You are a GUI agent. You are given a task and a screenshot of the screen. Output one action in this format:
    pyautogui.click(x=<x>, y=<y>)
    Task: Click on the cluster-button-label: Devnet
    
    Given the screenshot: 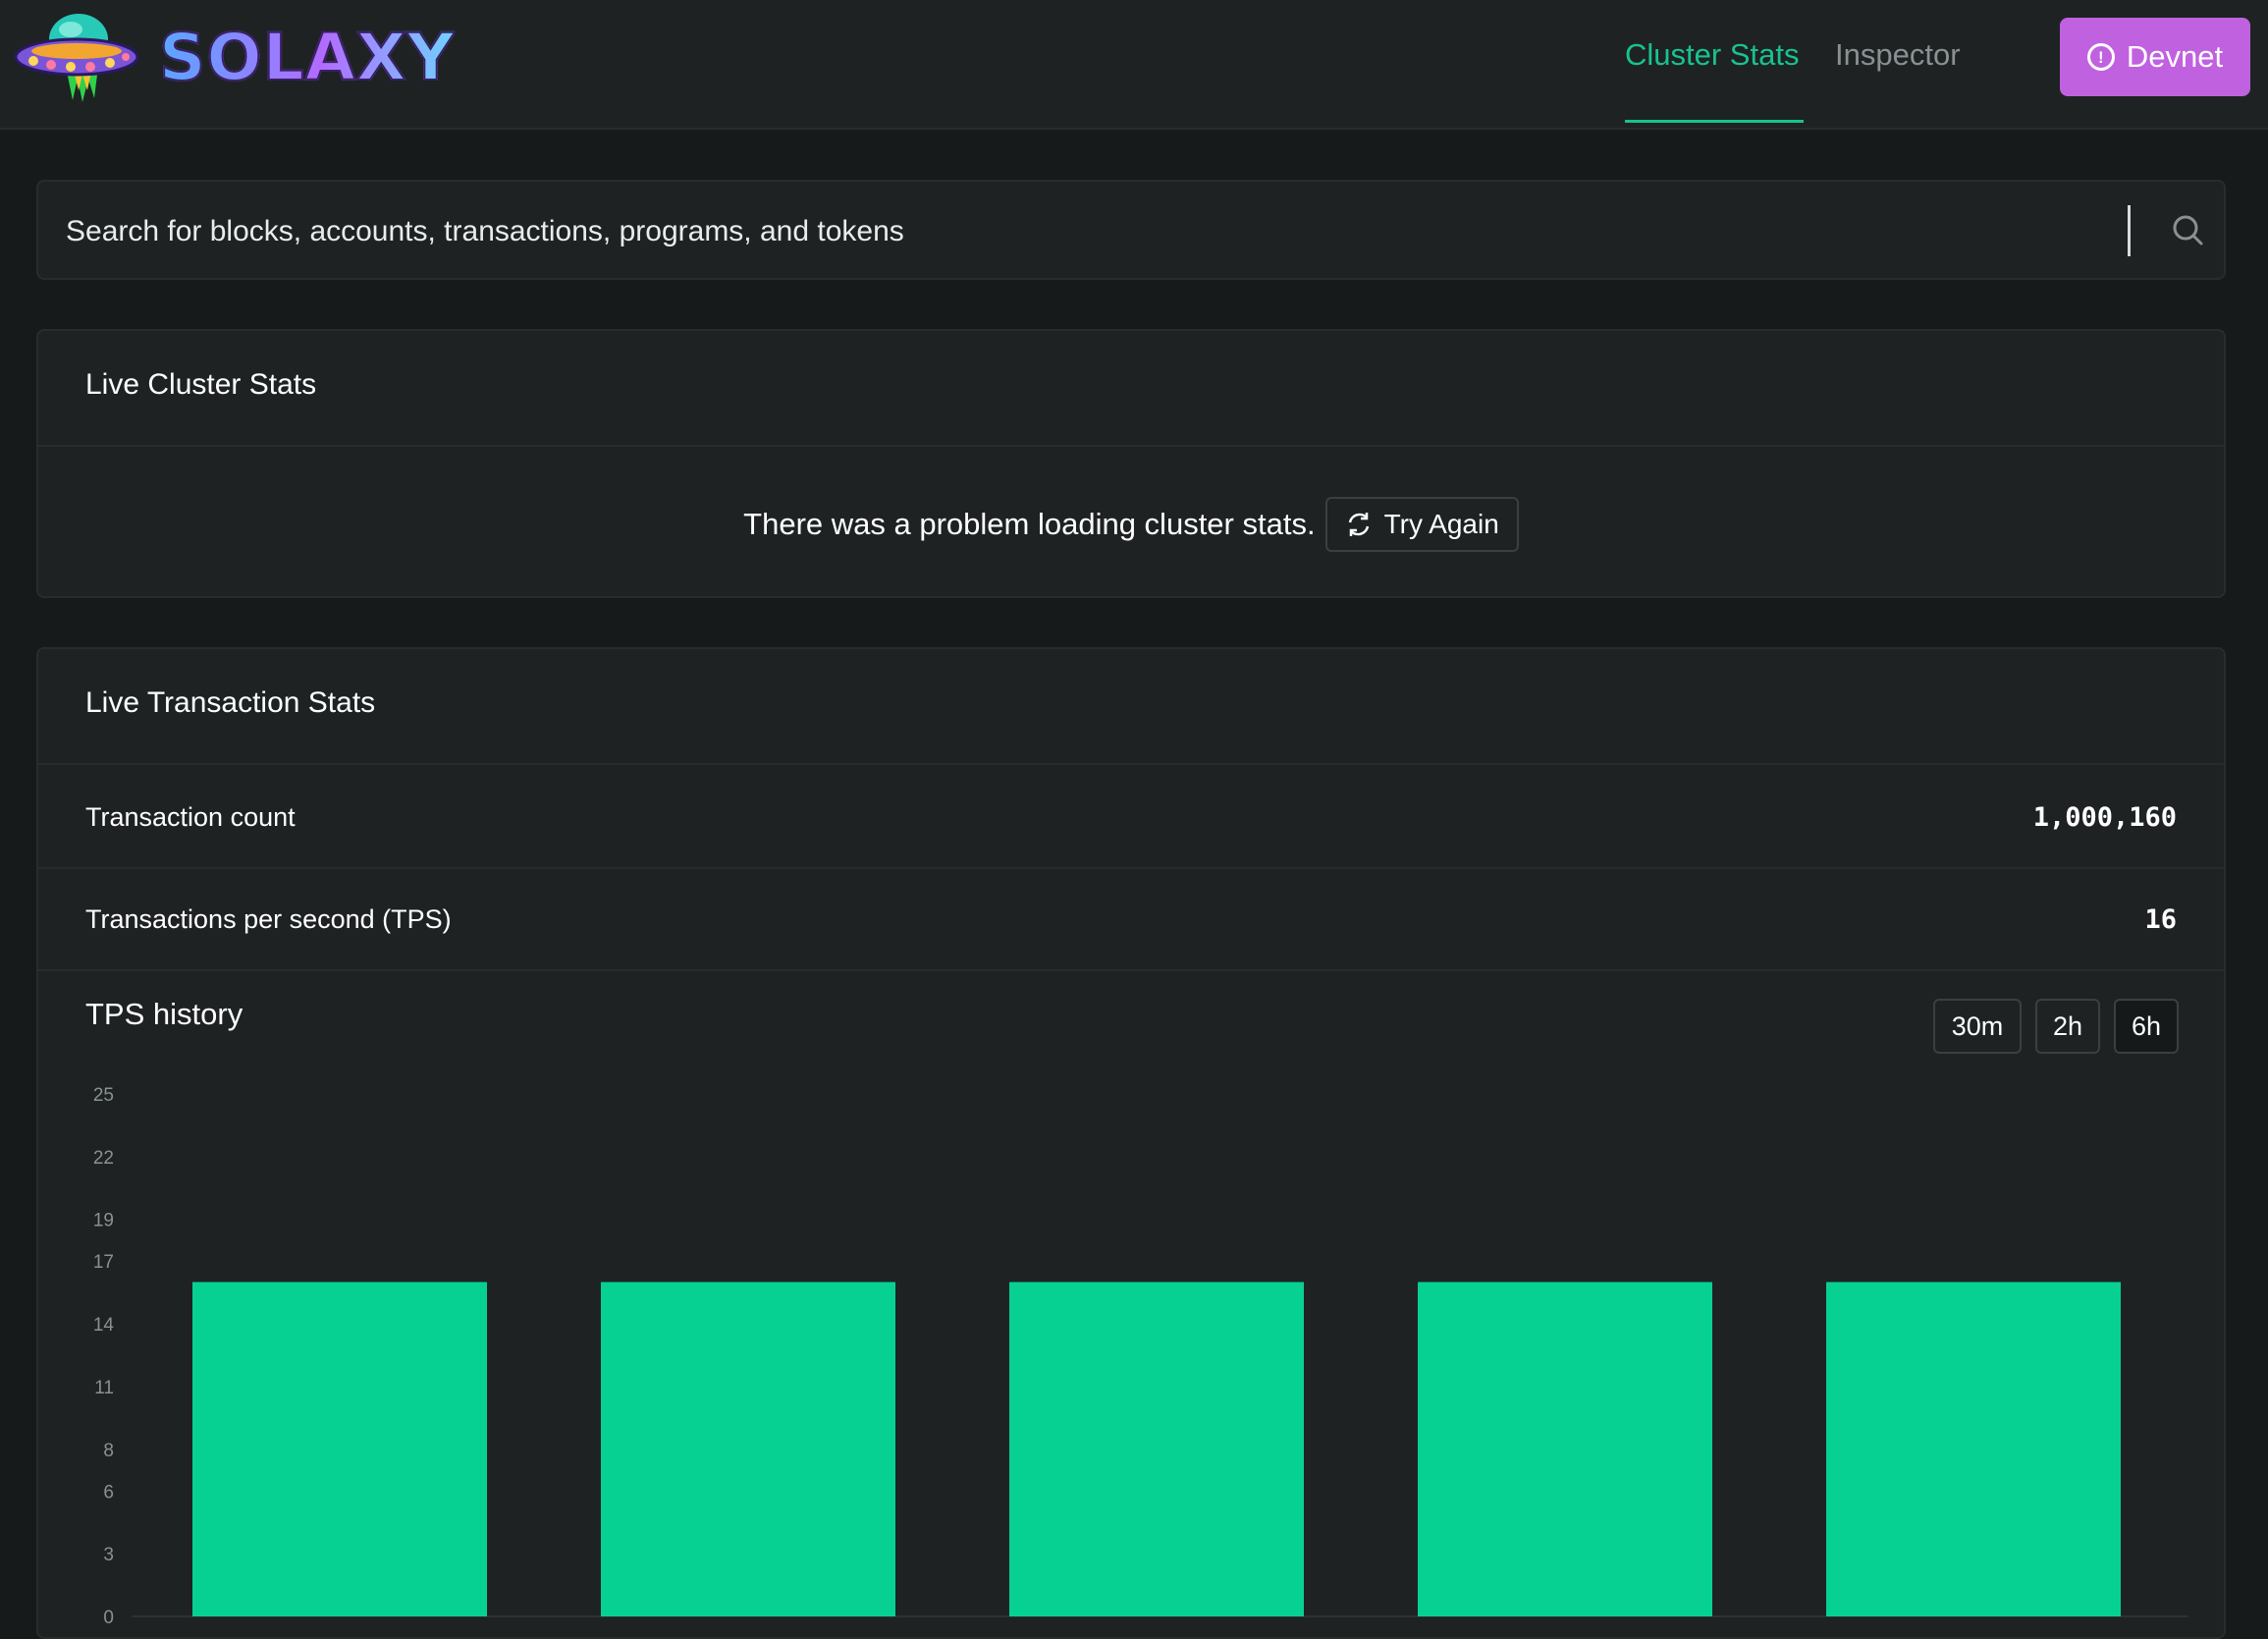 What is the action you would take?
    pyautogui.click(x=2175, y=56)
    